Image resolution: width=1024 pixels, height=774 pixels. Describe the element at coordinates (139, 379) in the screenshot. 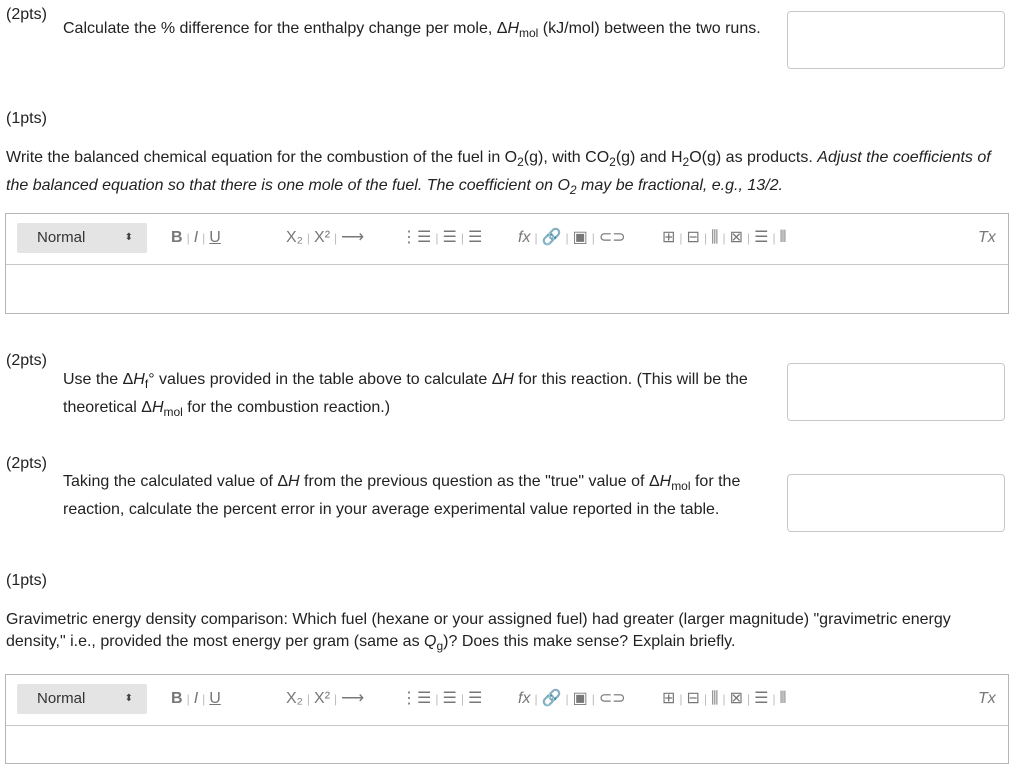

I see `q3-text-h: H` at that location.